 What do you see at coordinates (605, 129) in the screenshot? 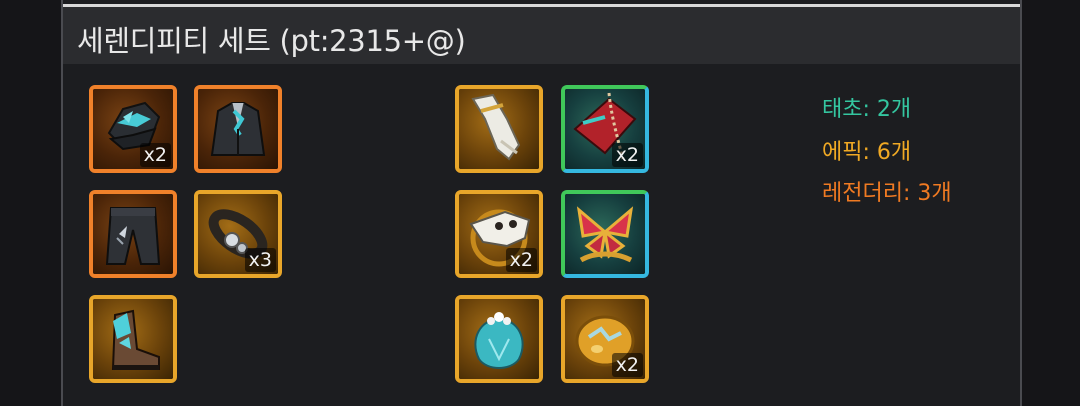
I see `item-slot-necklace: x2` at bounding box center [605, 129].